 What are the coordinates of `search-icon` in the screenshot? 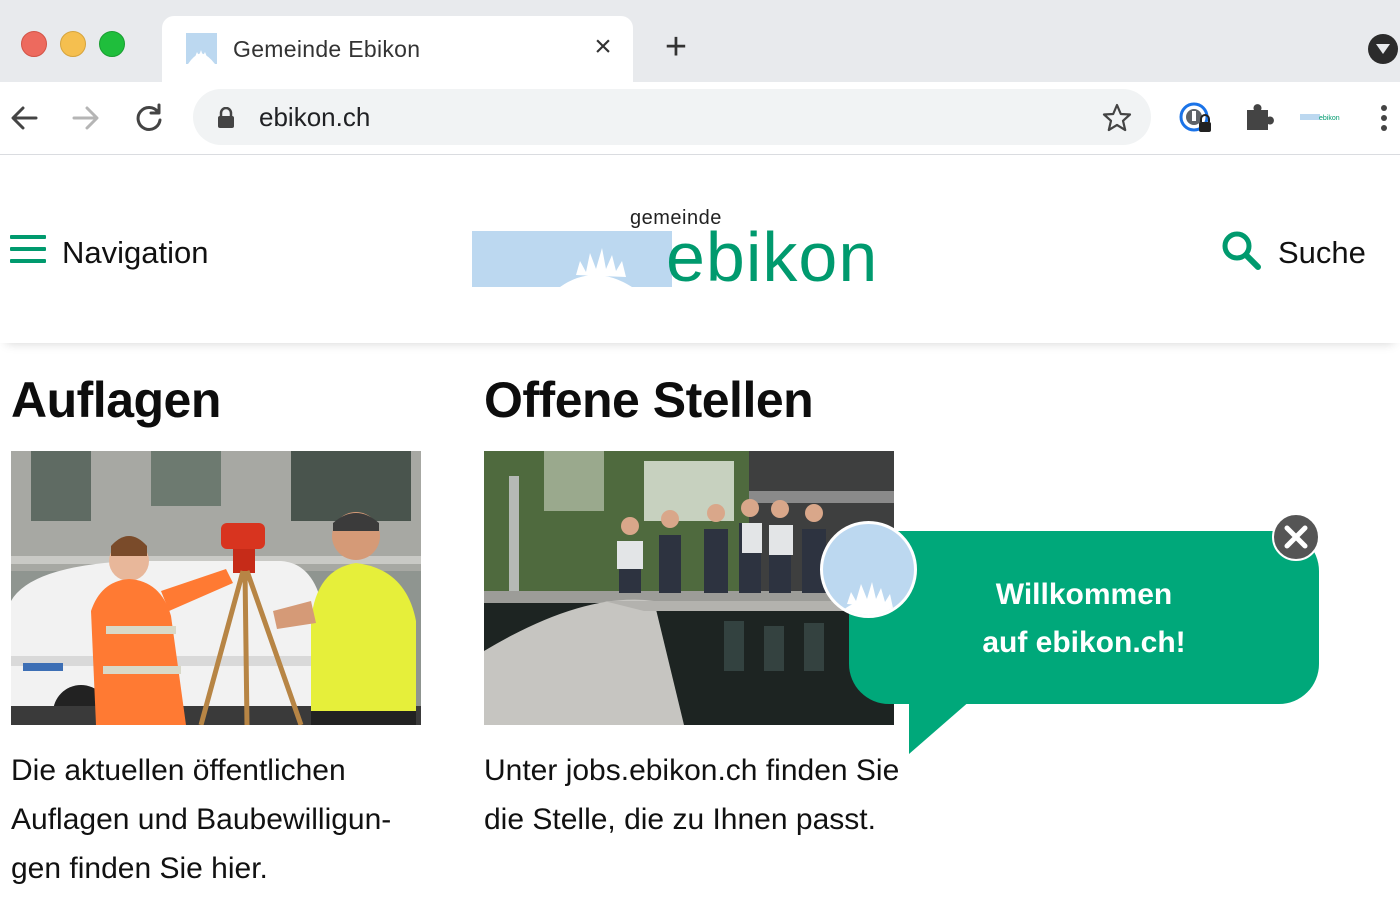 It's located at (1241, 250).